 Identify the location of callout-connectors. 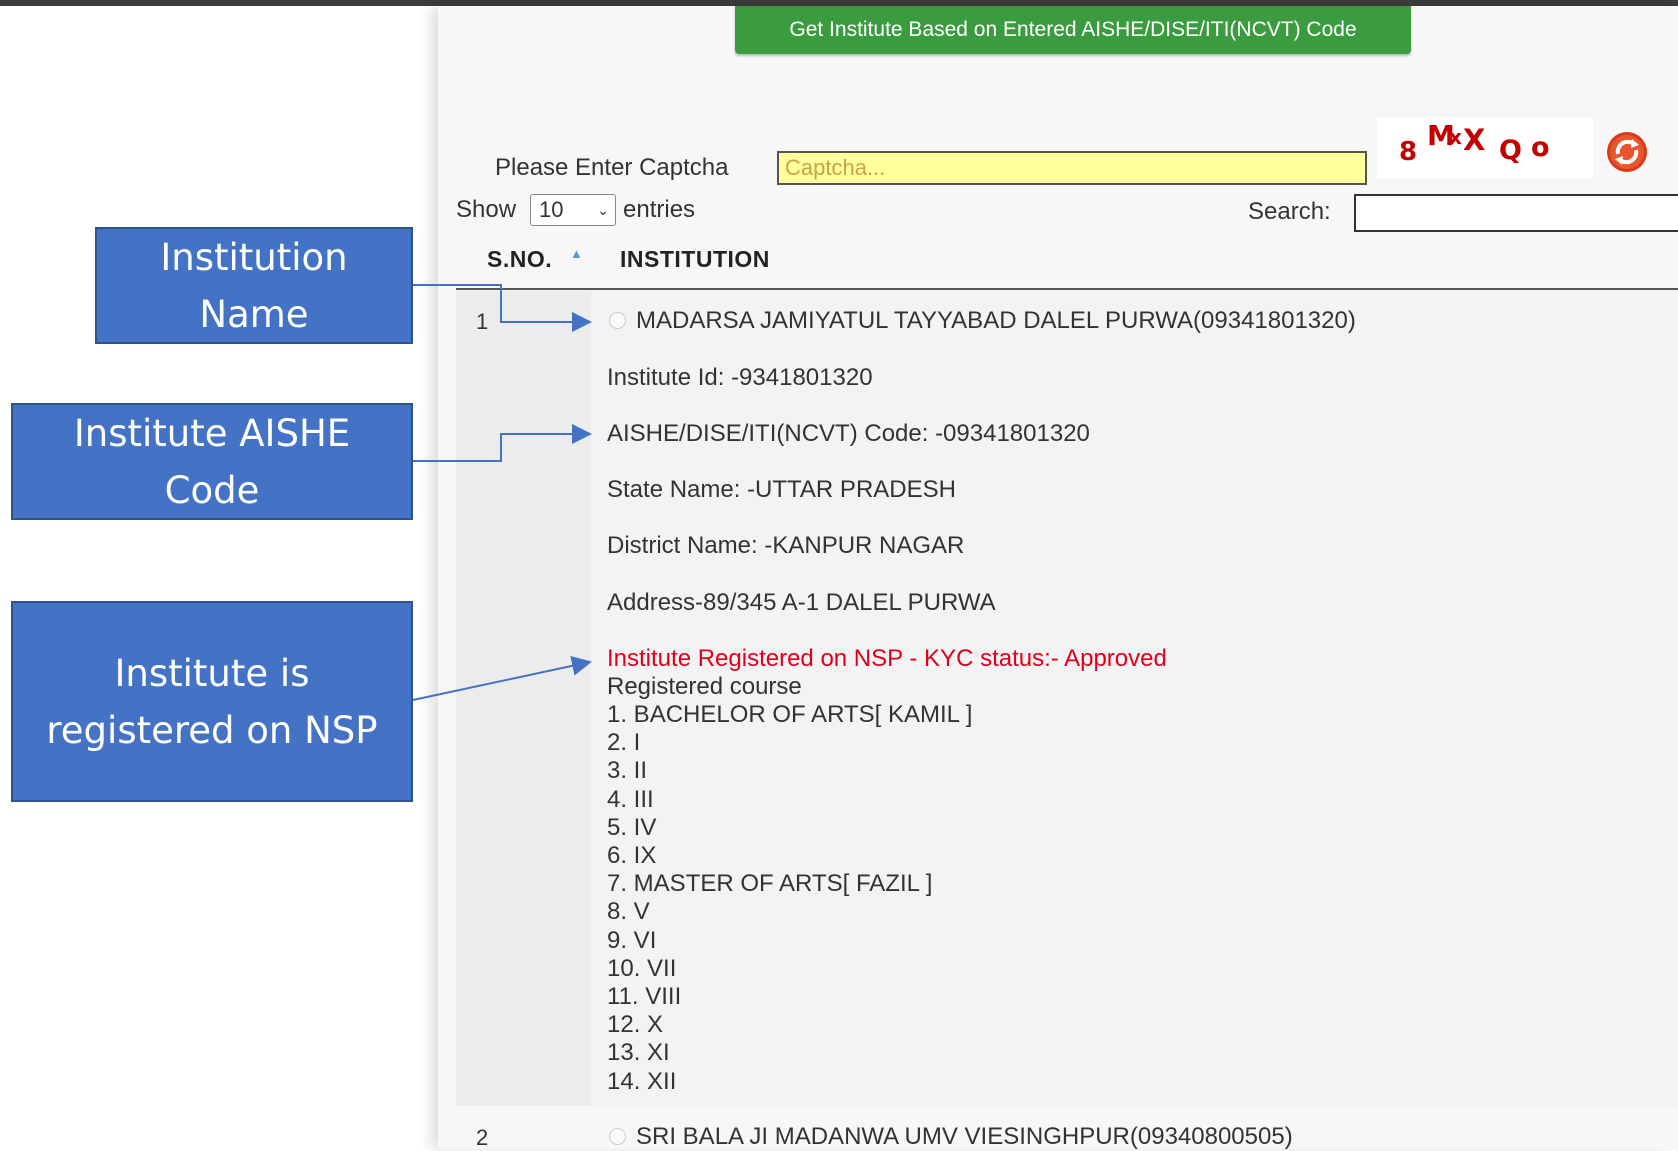
(502, 492).